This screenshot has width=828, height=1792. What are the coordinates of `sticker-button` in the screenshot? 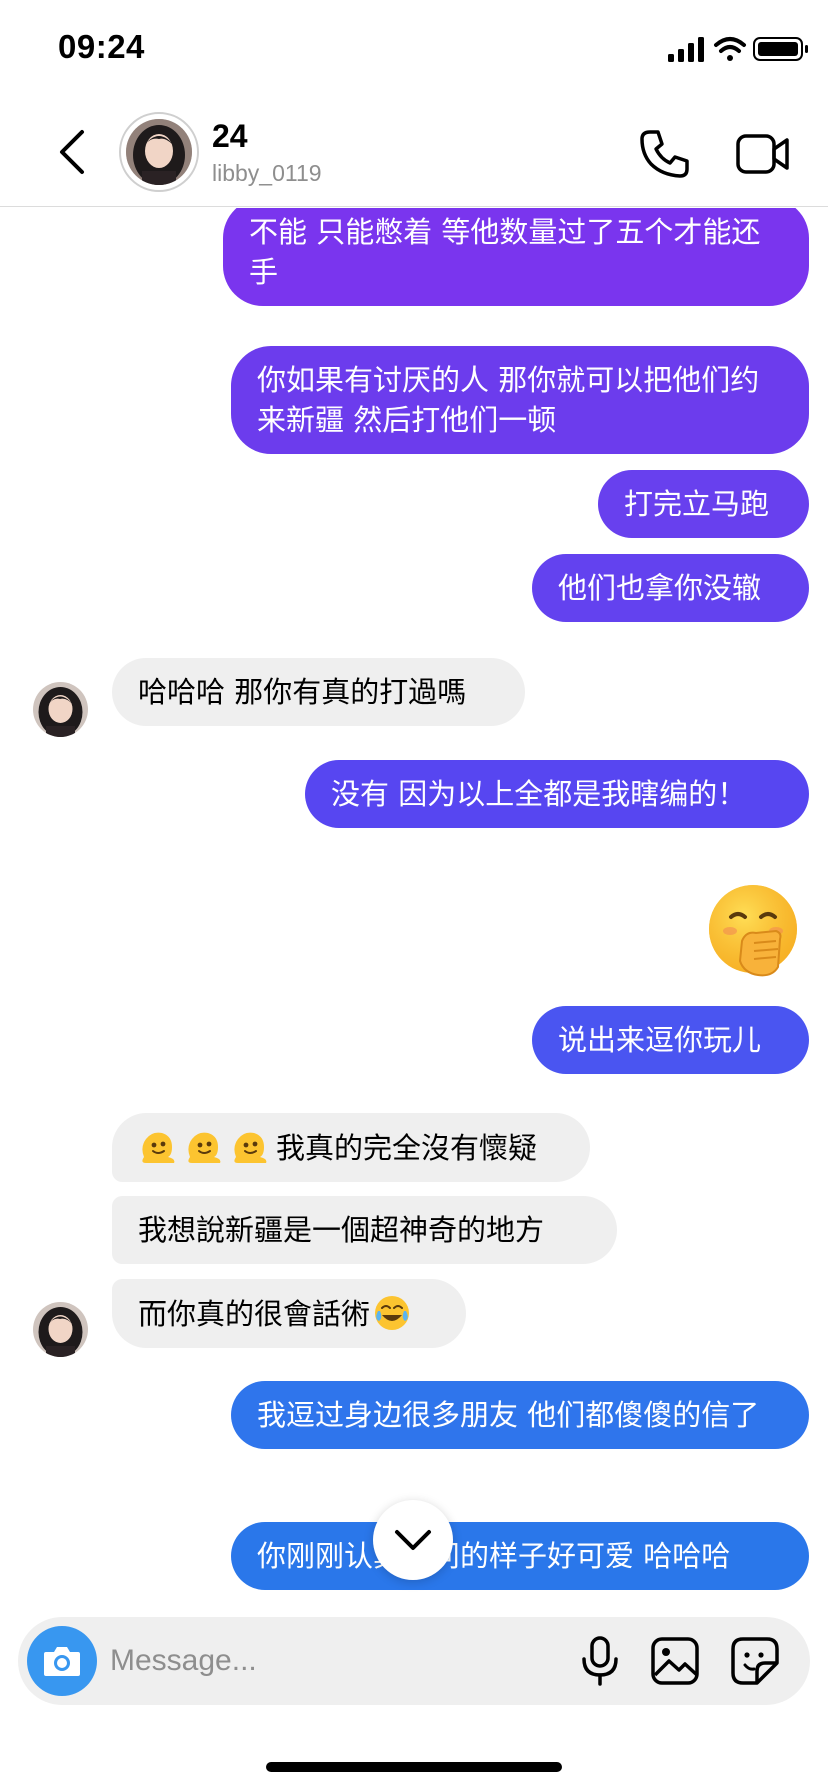 It's located at (755, 1661).